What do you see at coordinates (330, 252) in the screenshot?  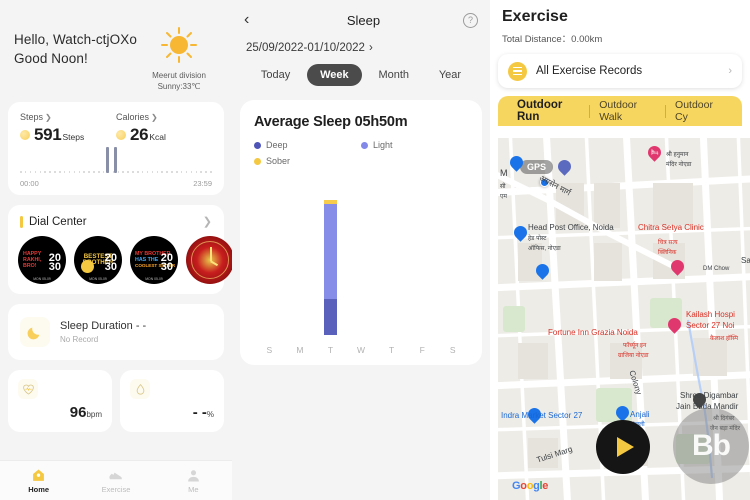 I see `chart-bar-segment-light` at bounding box center [330, 252].